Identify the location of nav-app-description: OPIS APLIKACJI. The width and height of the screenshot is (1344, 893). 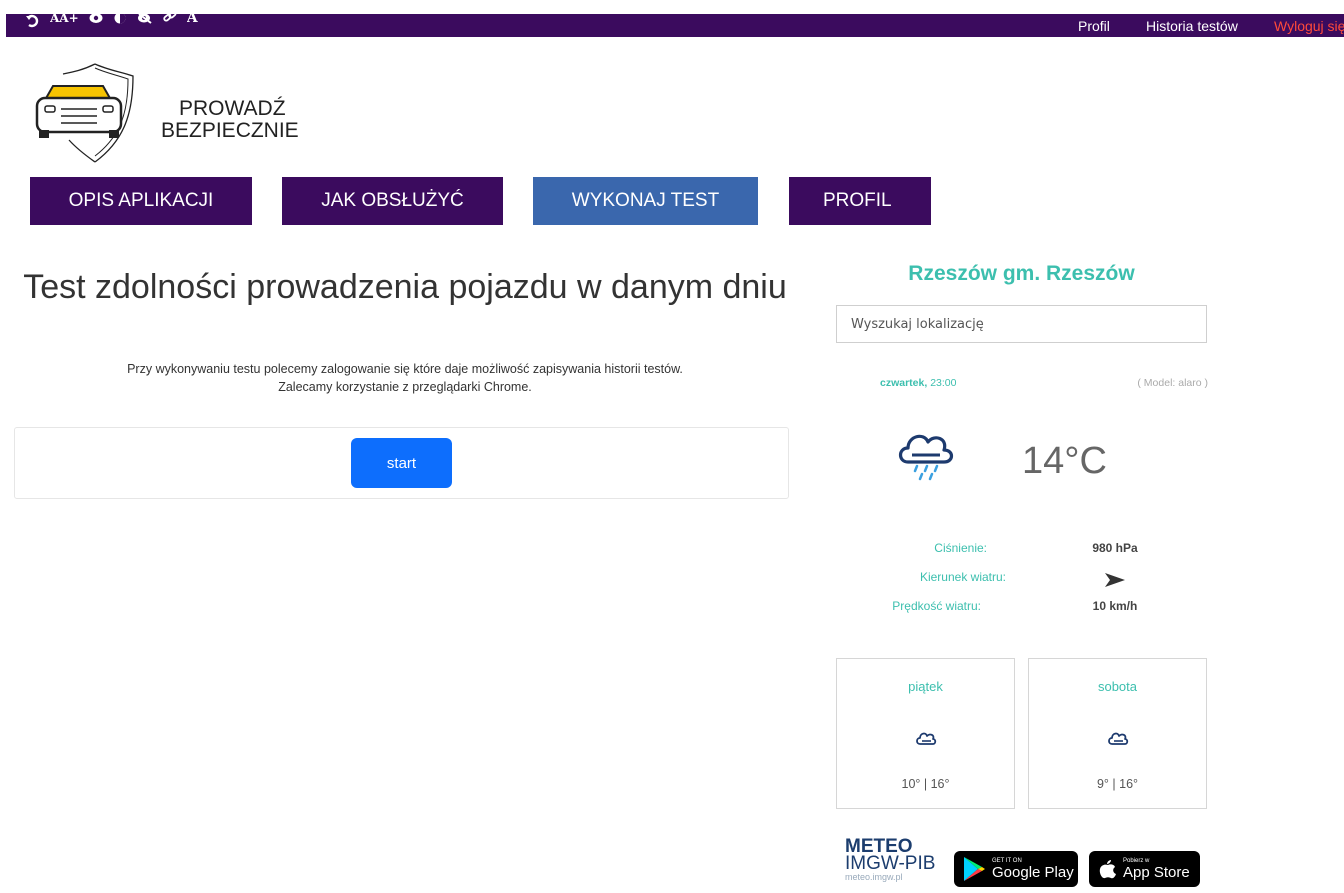
(141, 201).